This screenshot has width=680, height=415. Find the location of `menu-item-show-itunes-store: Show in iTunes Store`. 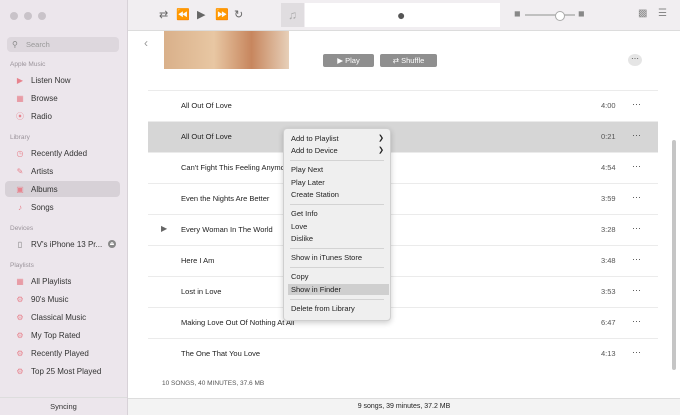

menu-item-show-itunes-store: Show in iTunes Store is located at coordinates (338, 257).